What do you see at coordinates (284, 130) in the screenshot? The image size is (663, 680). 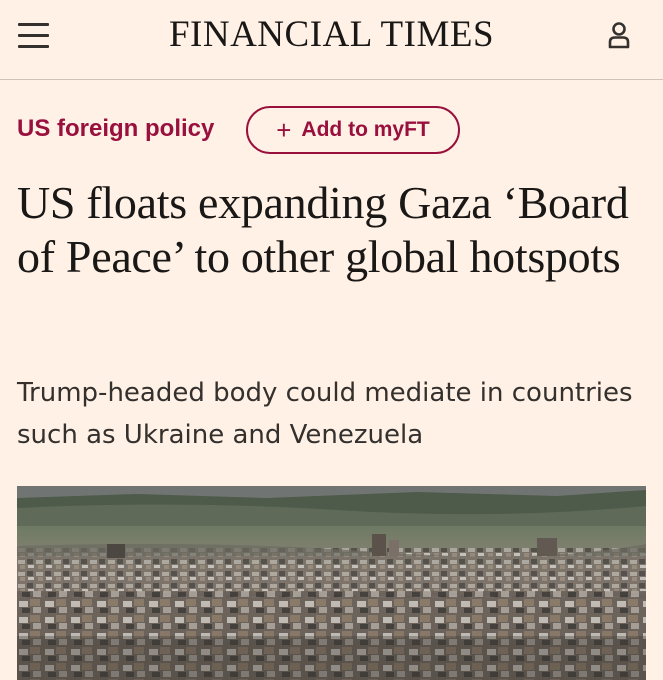 I see `plus-icon: +` at bounding box center [284, 130].